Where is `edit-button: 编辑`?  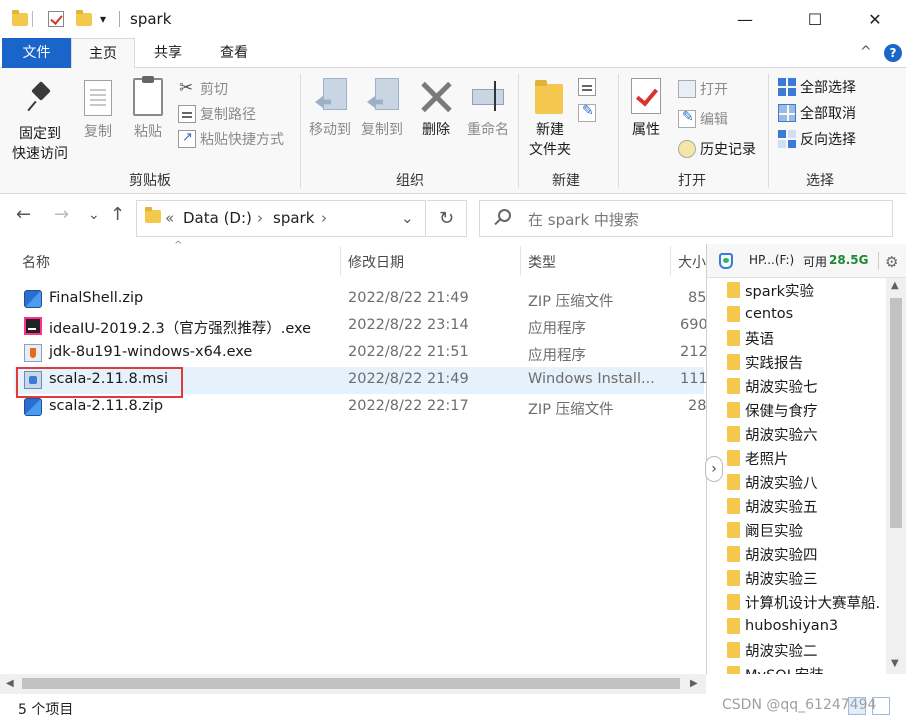
edit-button: 编辑 is located at coordinates (703, 119).